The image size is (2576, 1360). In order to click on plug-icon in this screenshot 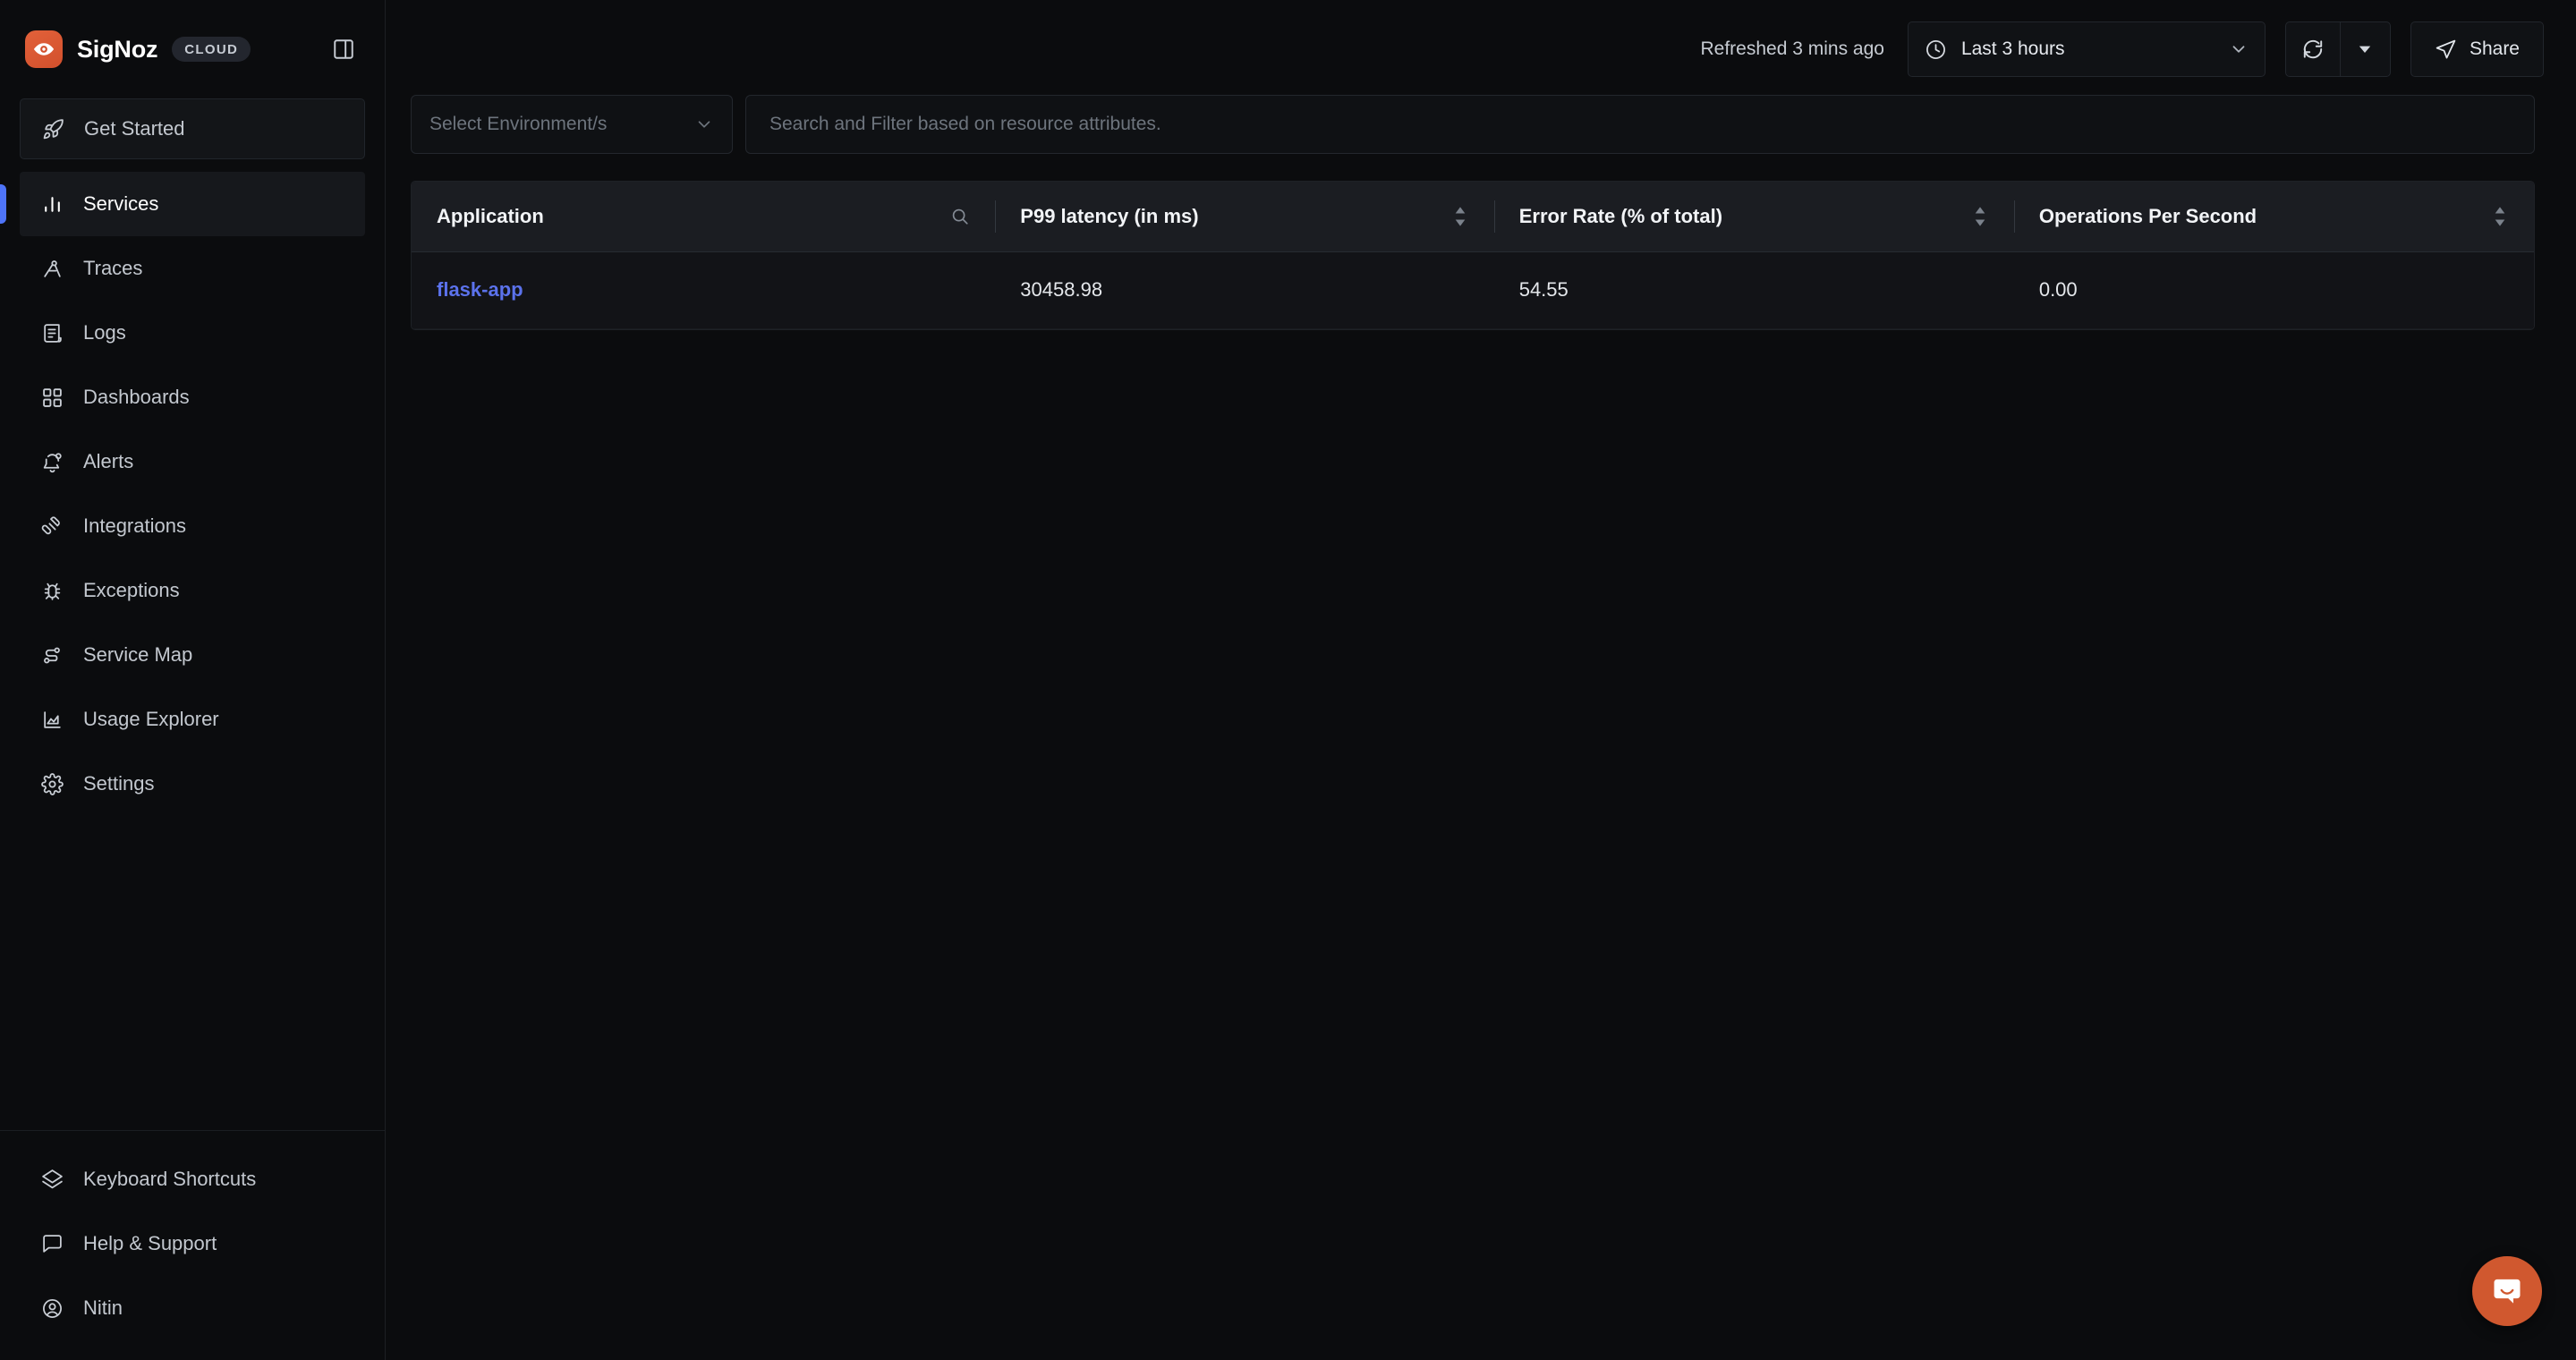, I will do `click(52, 526)`.